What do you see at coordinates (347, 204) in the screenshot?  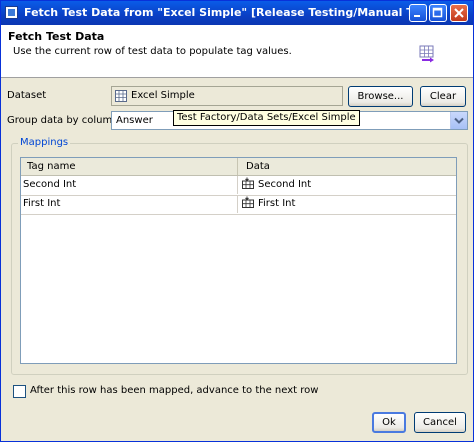 I see `data-cell: First Int` at bounding box center [347, 204].